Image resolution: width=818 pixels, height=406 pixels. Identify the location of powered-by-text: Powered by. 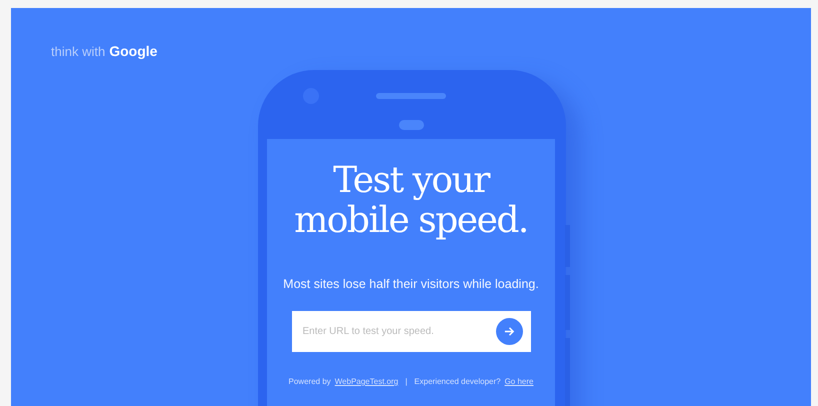
(309, 381).